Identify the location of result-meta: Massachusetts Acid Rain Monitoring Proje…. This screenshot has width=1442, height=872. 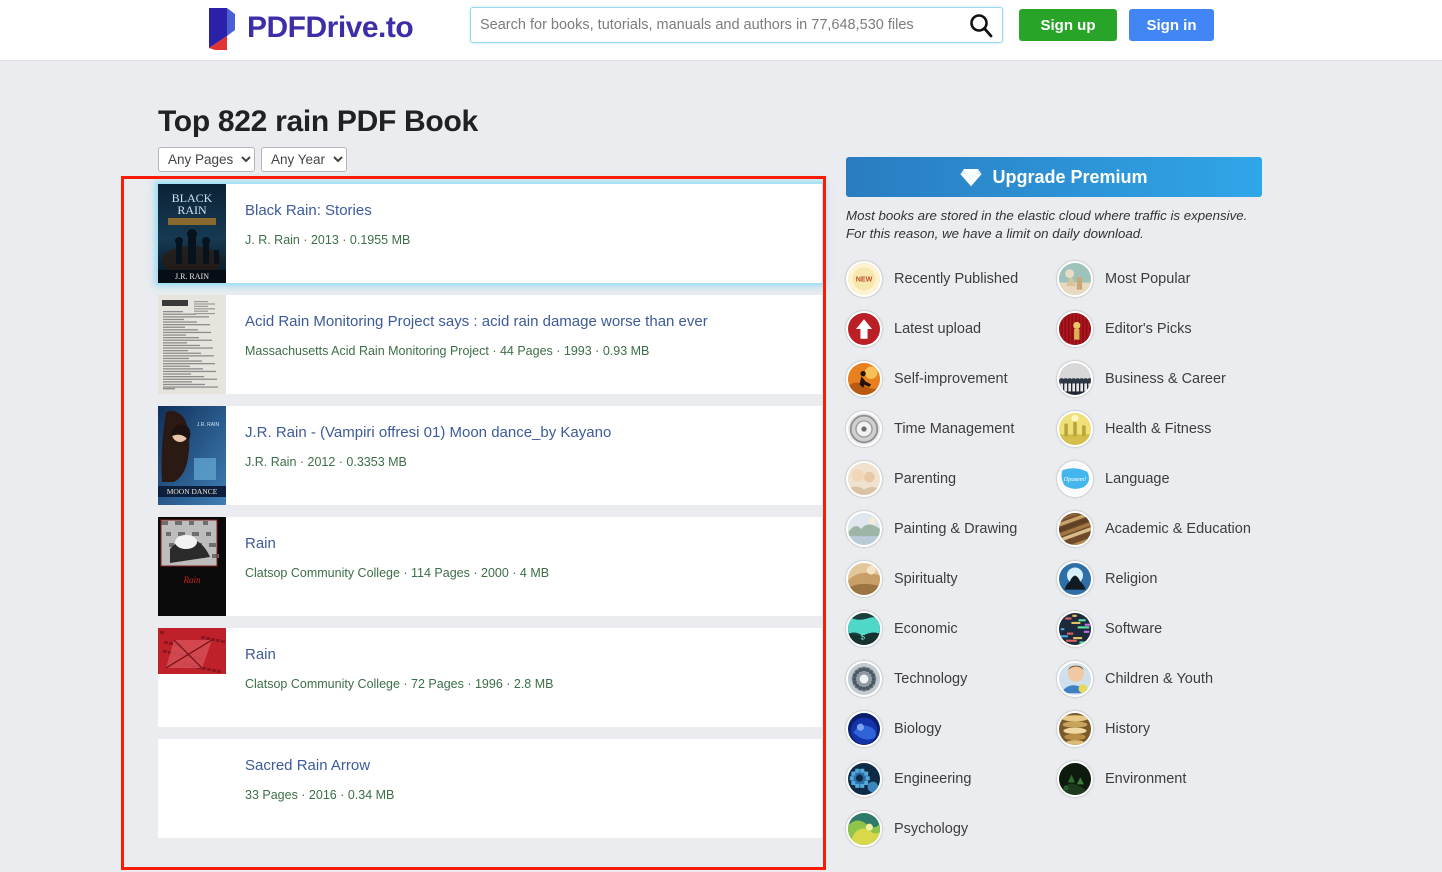
(447, 351).